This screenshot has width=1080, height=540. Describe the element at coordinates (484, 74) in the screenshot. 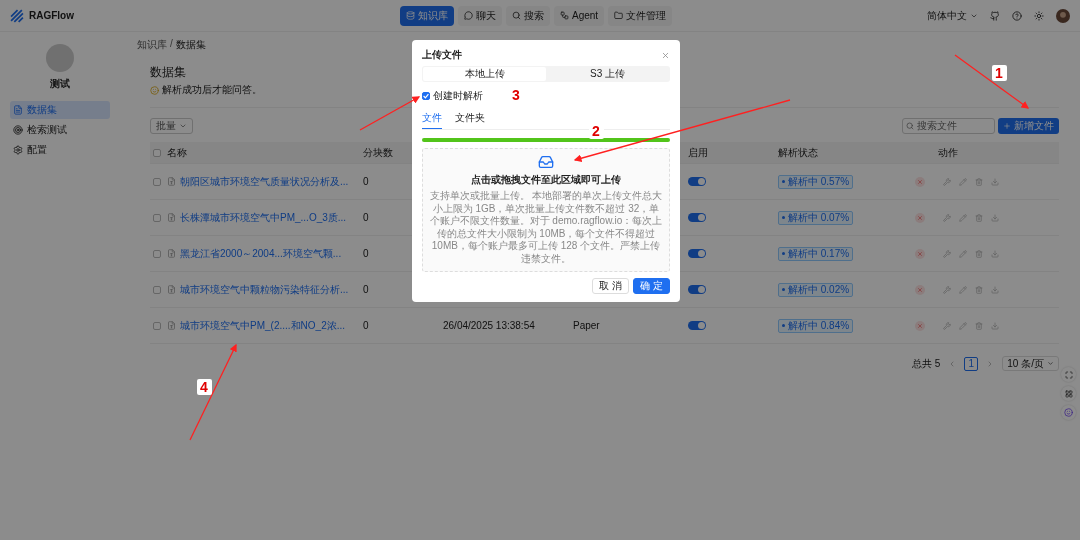

I see `upload-mode-tab: 本地上传` at that location.